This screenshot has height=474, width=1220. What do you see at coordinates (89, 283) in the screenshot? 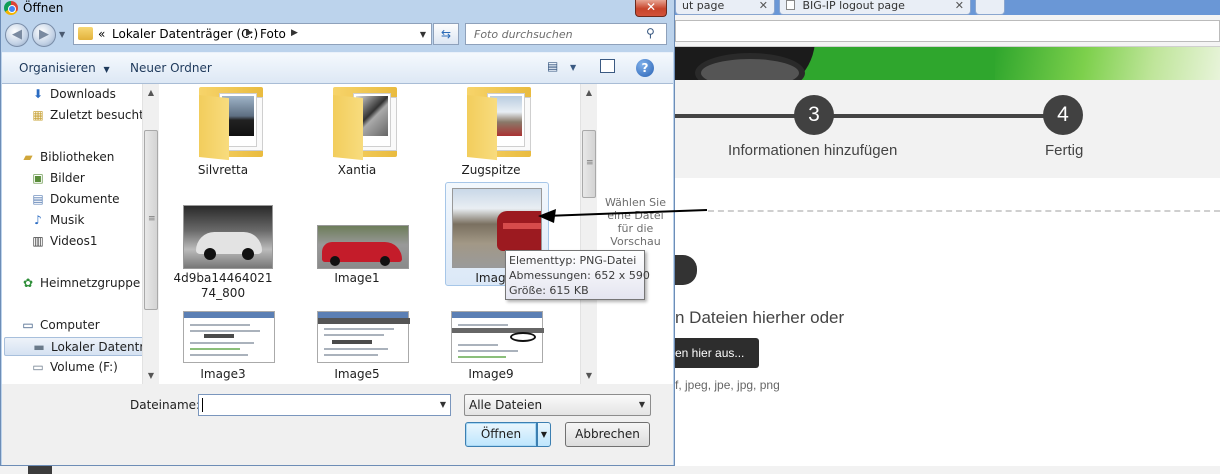
I see `nav-item-homegroup: ✿ Heimnetzgruppe` at bounding box center [89, 283].